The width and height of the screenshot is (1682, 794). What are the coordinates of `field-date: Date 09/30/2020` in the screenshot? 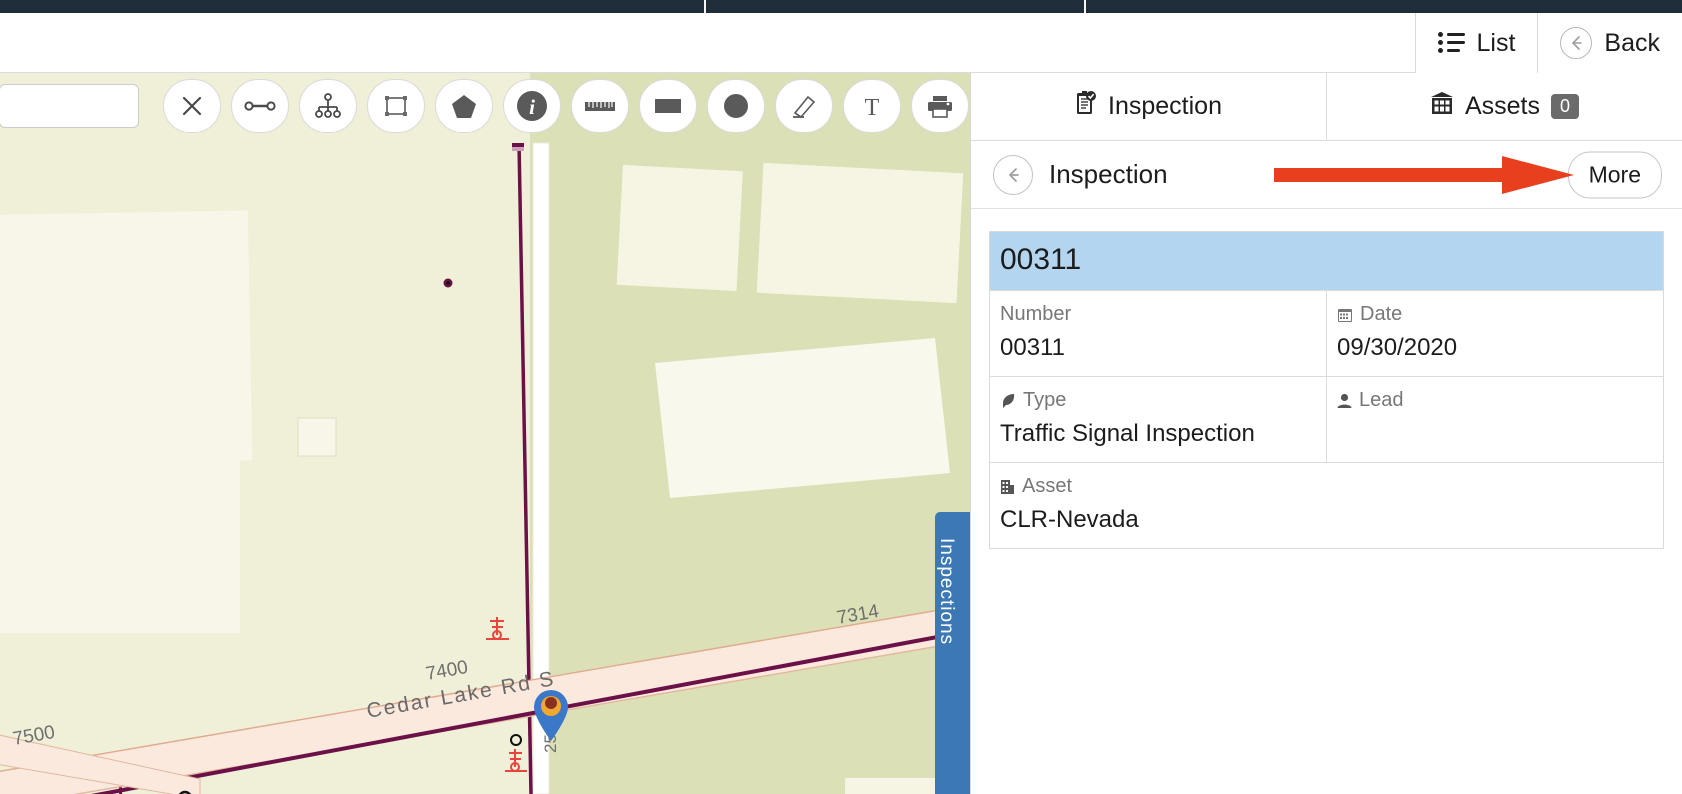 It's located at (1494, 333).